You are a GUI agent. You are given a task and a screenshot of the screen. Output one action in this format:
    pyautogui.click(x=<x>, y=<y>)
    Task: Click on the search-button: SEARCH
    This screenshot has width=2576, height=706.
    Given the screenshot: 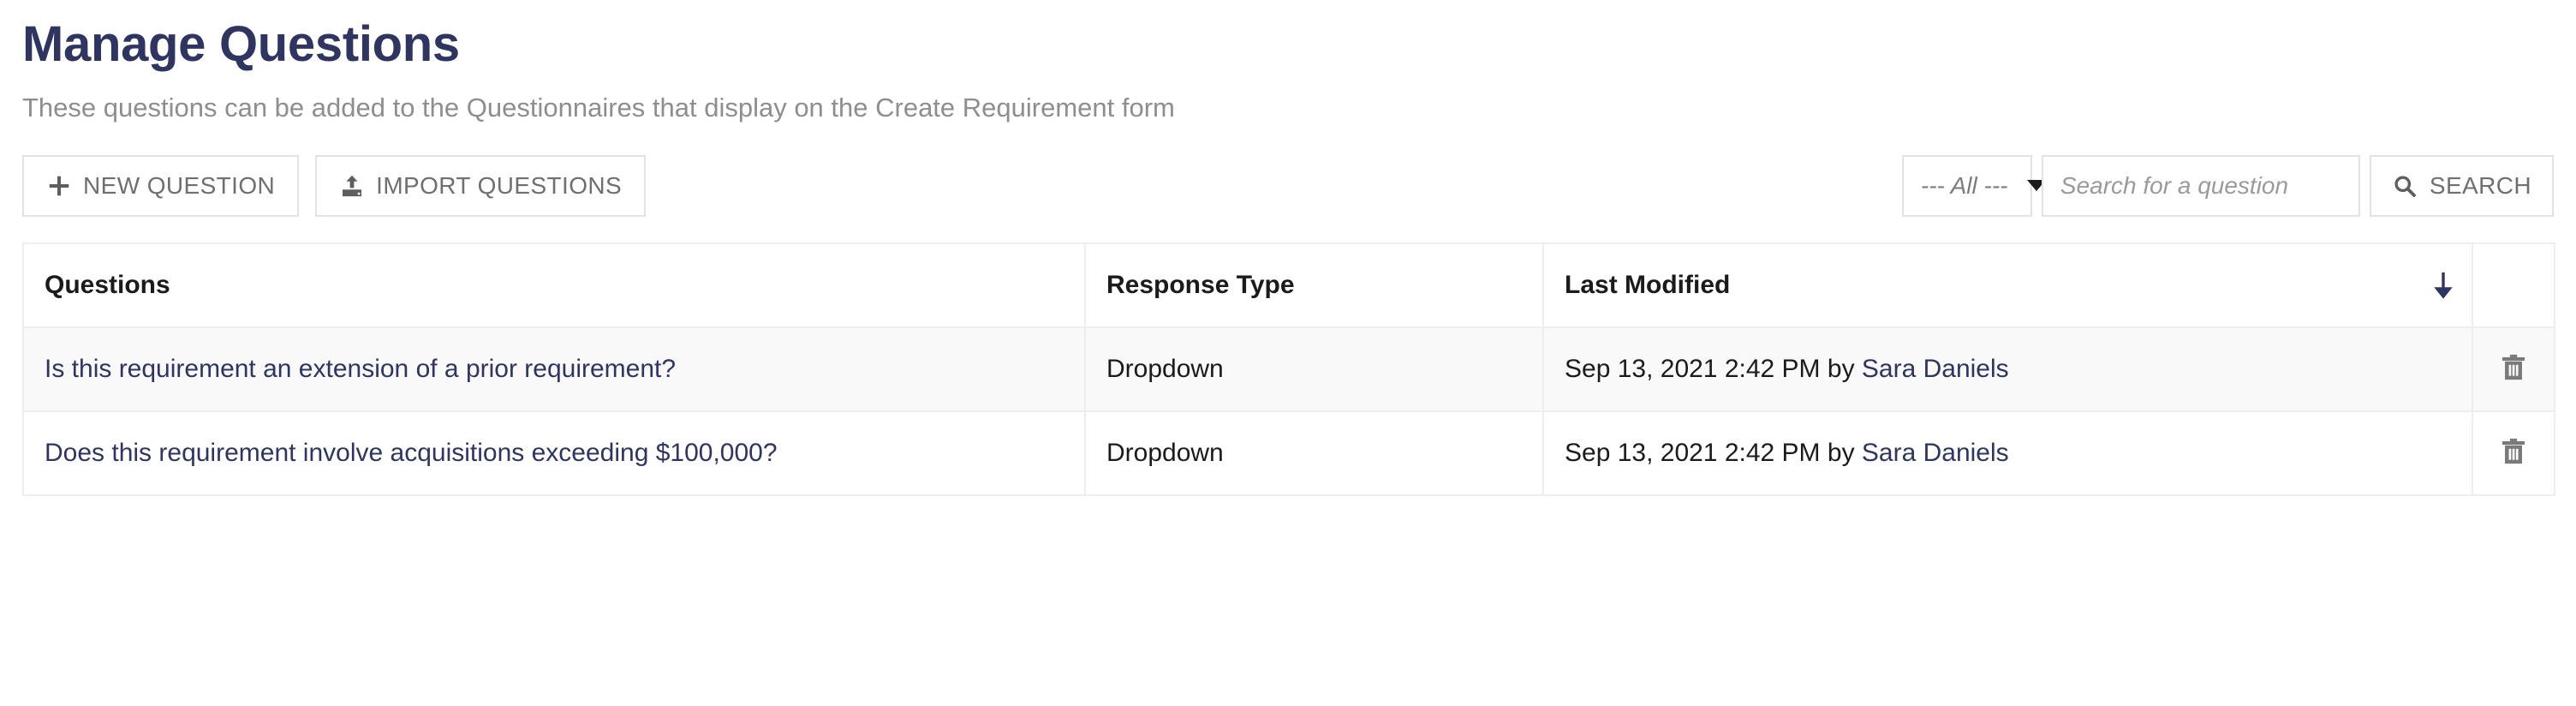 What is the action you would take?
    pyautogui.click(x=2461, y=185)
    